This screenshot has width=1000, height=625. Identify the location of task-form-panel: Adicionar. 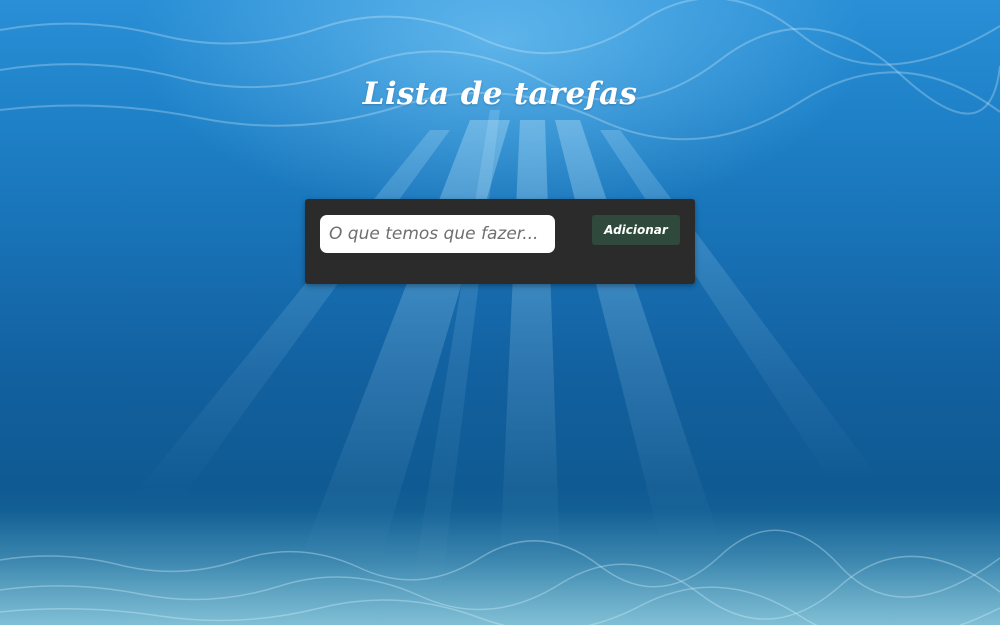
(500, 241).